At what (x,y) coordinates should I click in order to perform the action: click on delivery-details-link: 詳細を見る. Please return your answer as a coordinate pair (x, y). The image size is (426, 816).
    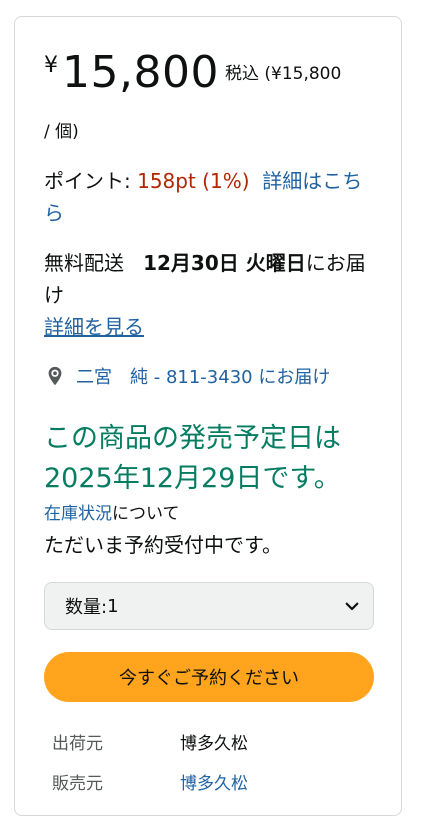
    Looking at the image, I should click on (94, 327).